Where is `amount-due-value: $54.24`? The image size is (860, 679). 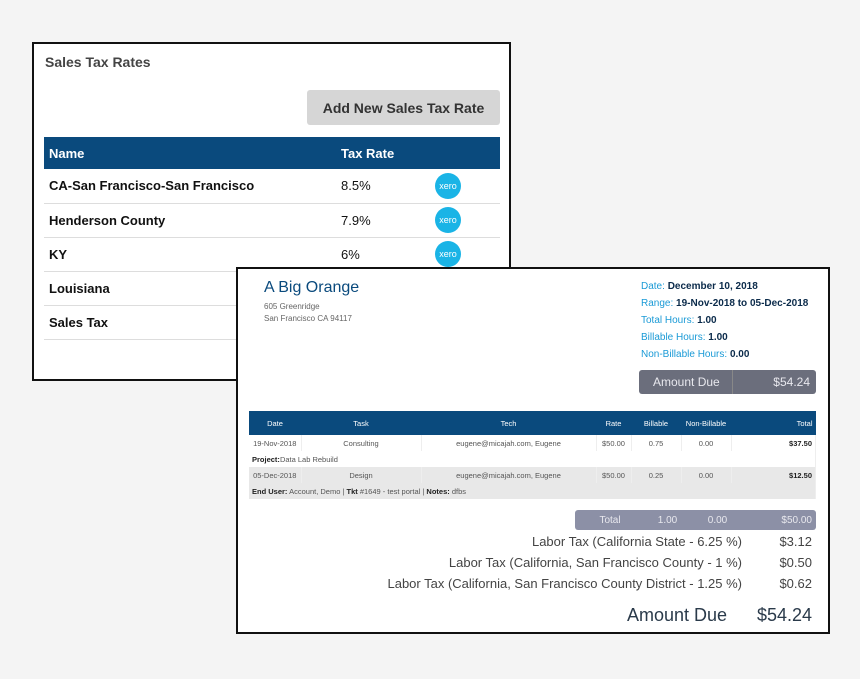 amount-due-value: $54.24 is located at coordinates (791, 382).